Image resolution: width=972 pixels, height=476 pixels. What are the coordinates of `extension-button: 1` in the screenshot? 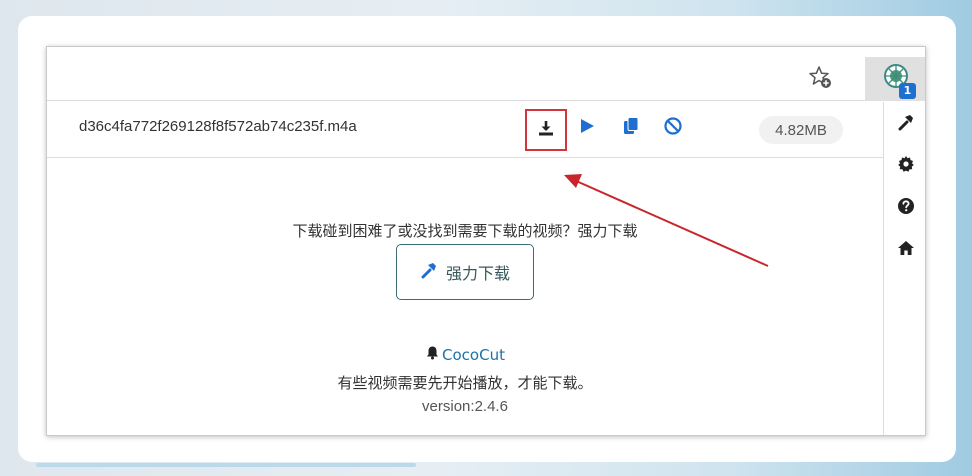 It's located at (895, 79).